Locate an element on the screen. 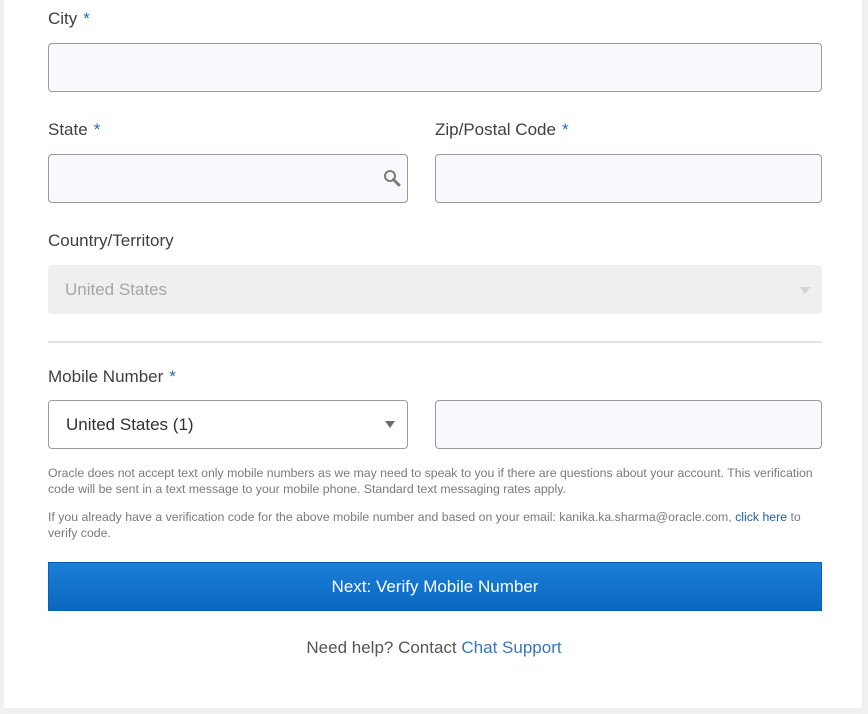  chat-support-link: Chat Support is located at coordinates (511, 647).